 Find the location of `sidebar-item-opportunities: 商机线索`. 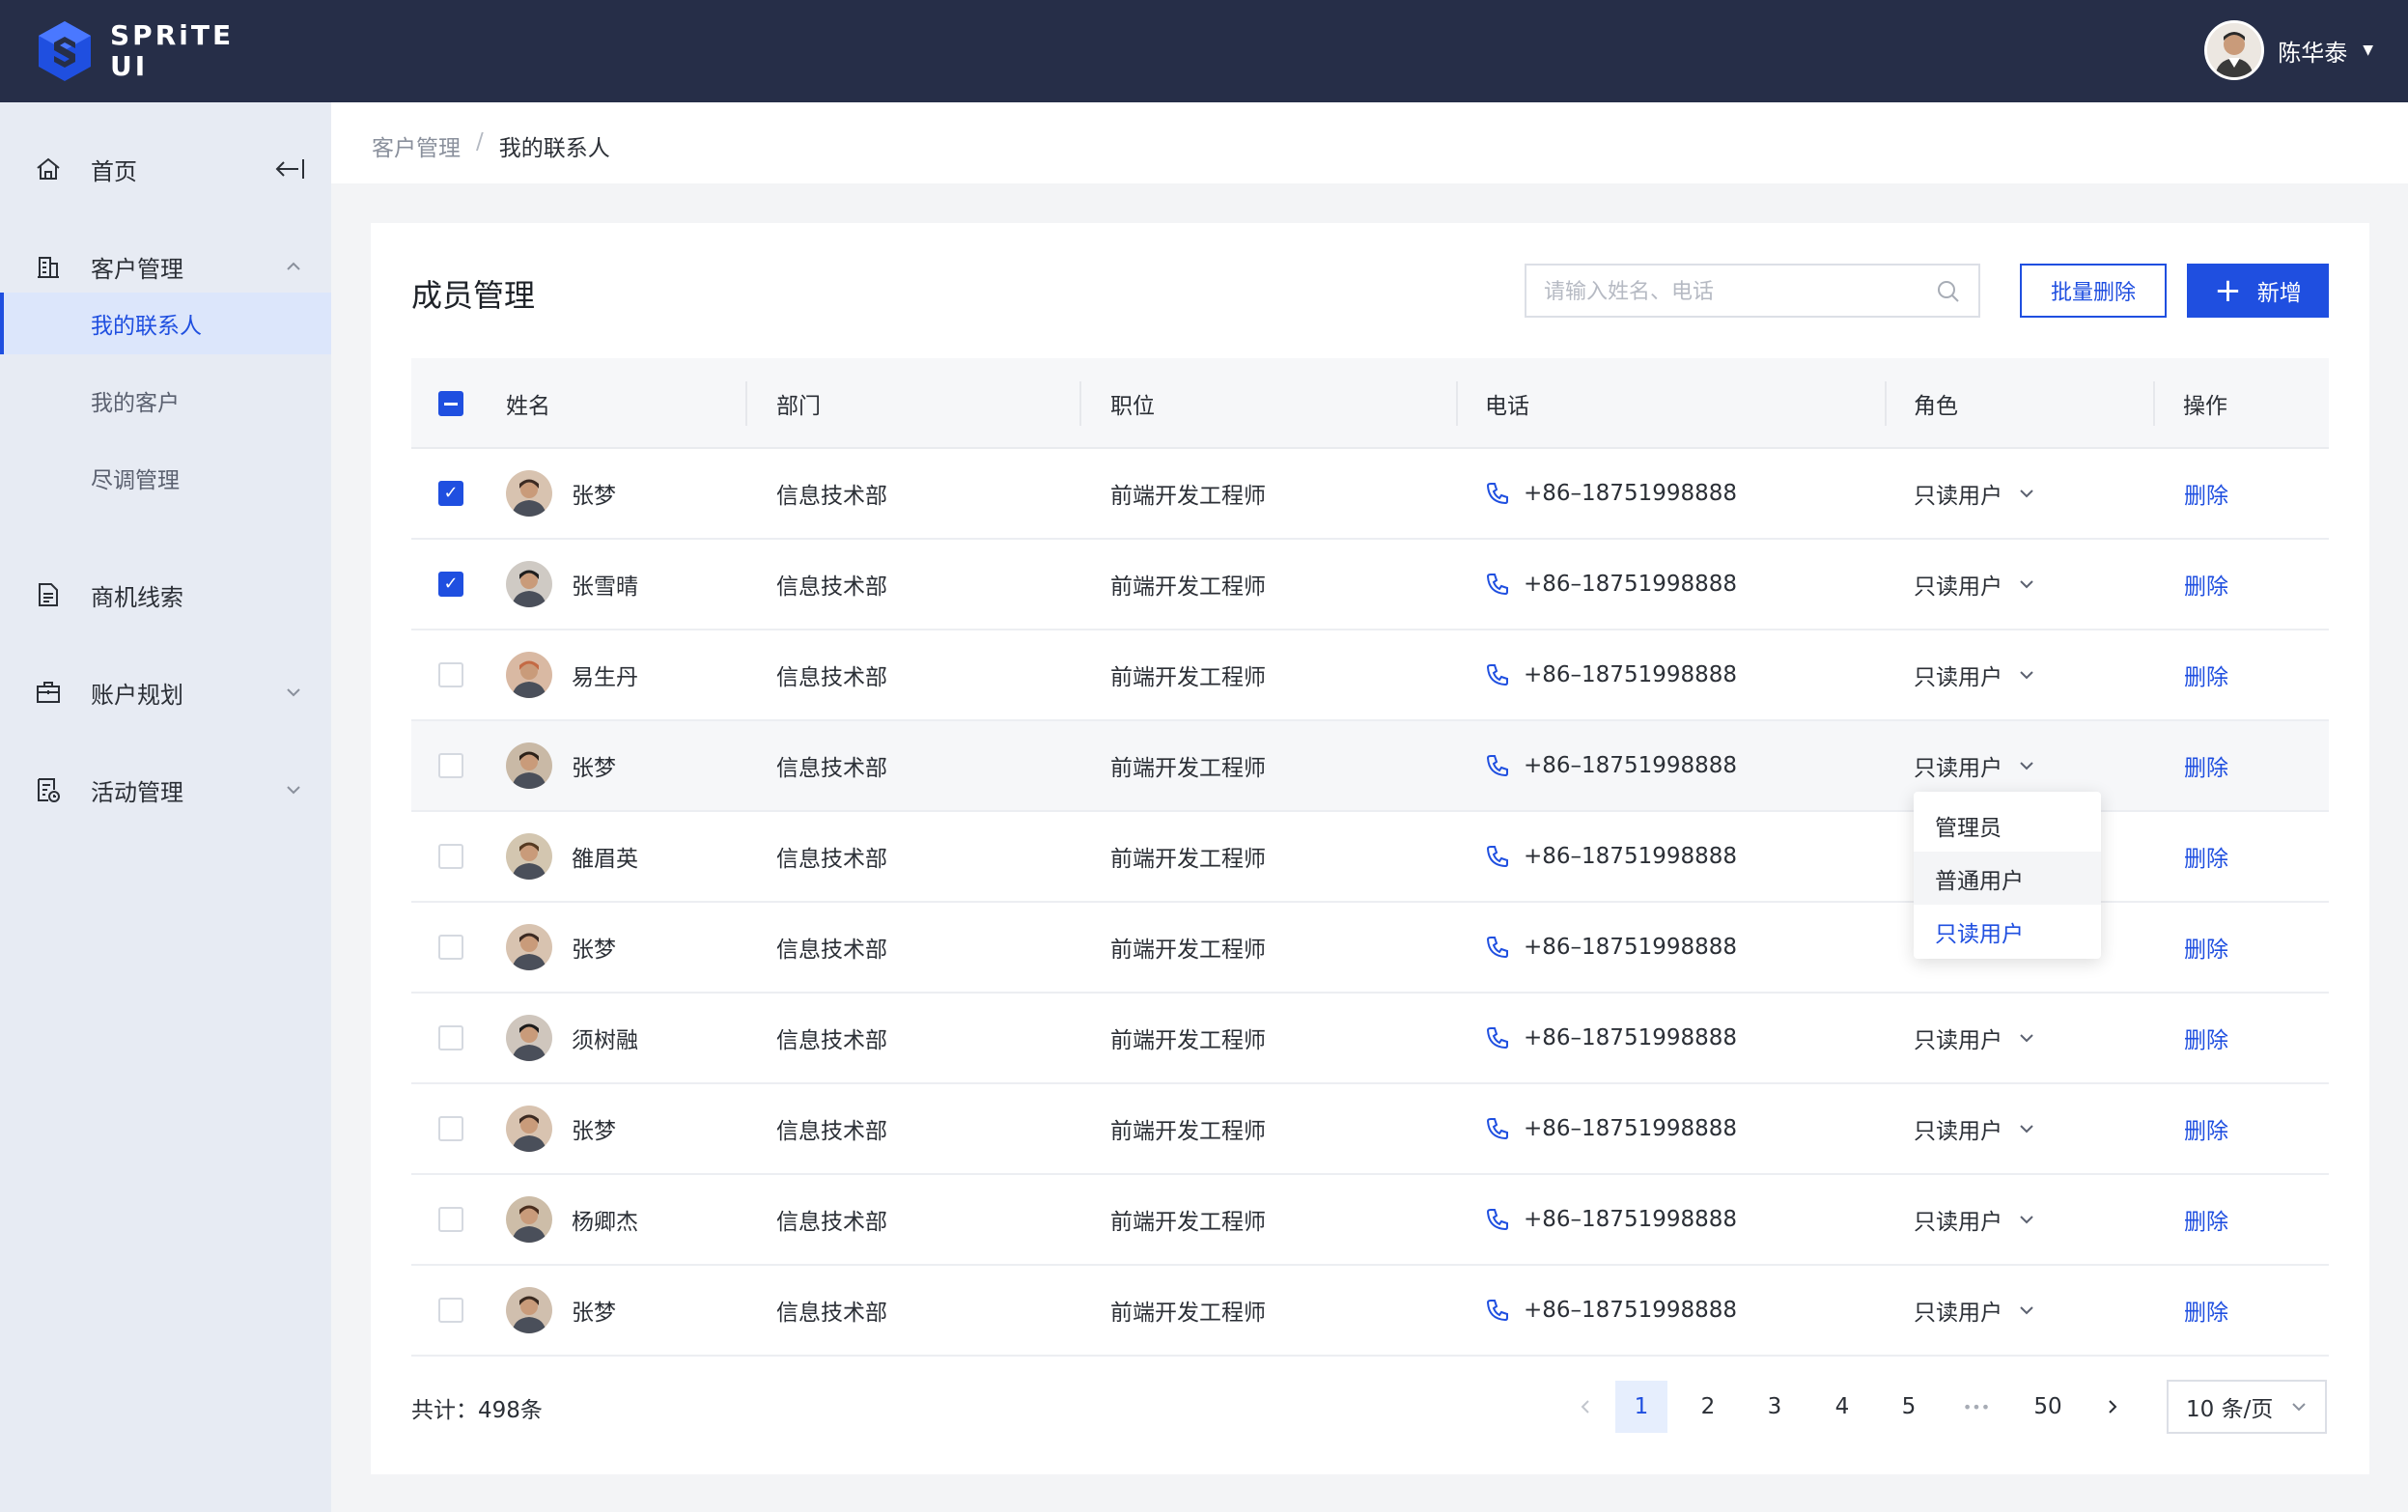

sidebar-item-opportunities: 商机线索 is located at coordinates (166, 595).